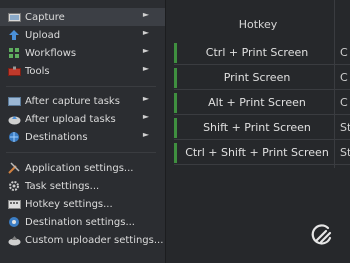  What do you see at coordinates (45, 17) in the screenshot?
I see `menu-item-label: Capture` at bounding box center [45, 17].